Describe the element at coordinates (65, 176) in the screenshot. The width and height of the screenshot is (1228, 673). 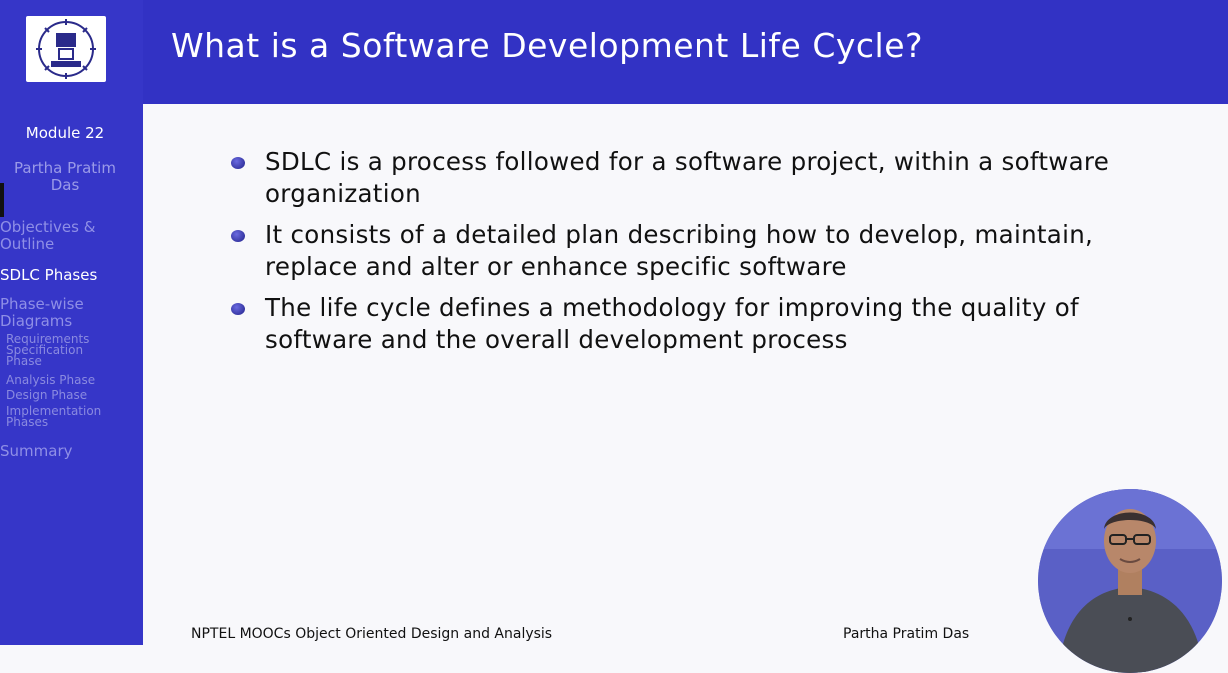
I see `author-label: Partha Pratim Das` at that location.